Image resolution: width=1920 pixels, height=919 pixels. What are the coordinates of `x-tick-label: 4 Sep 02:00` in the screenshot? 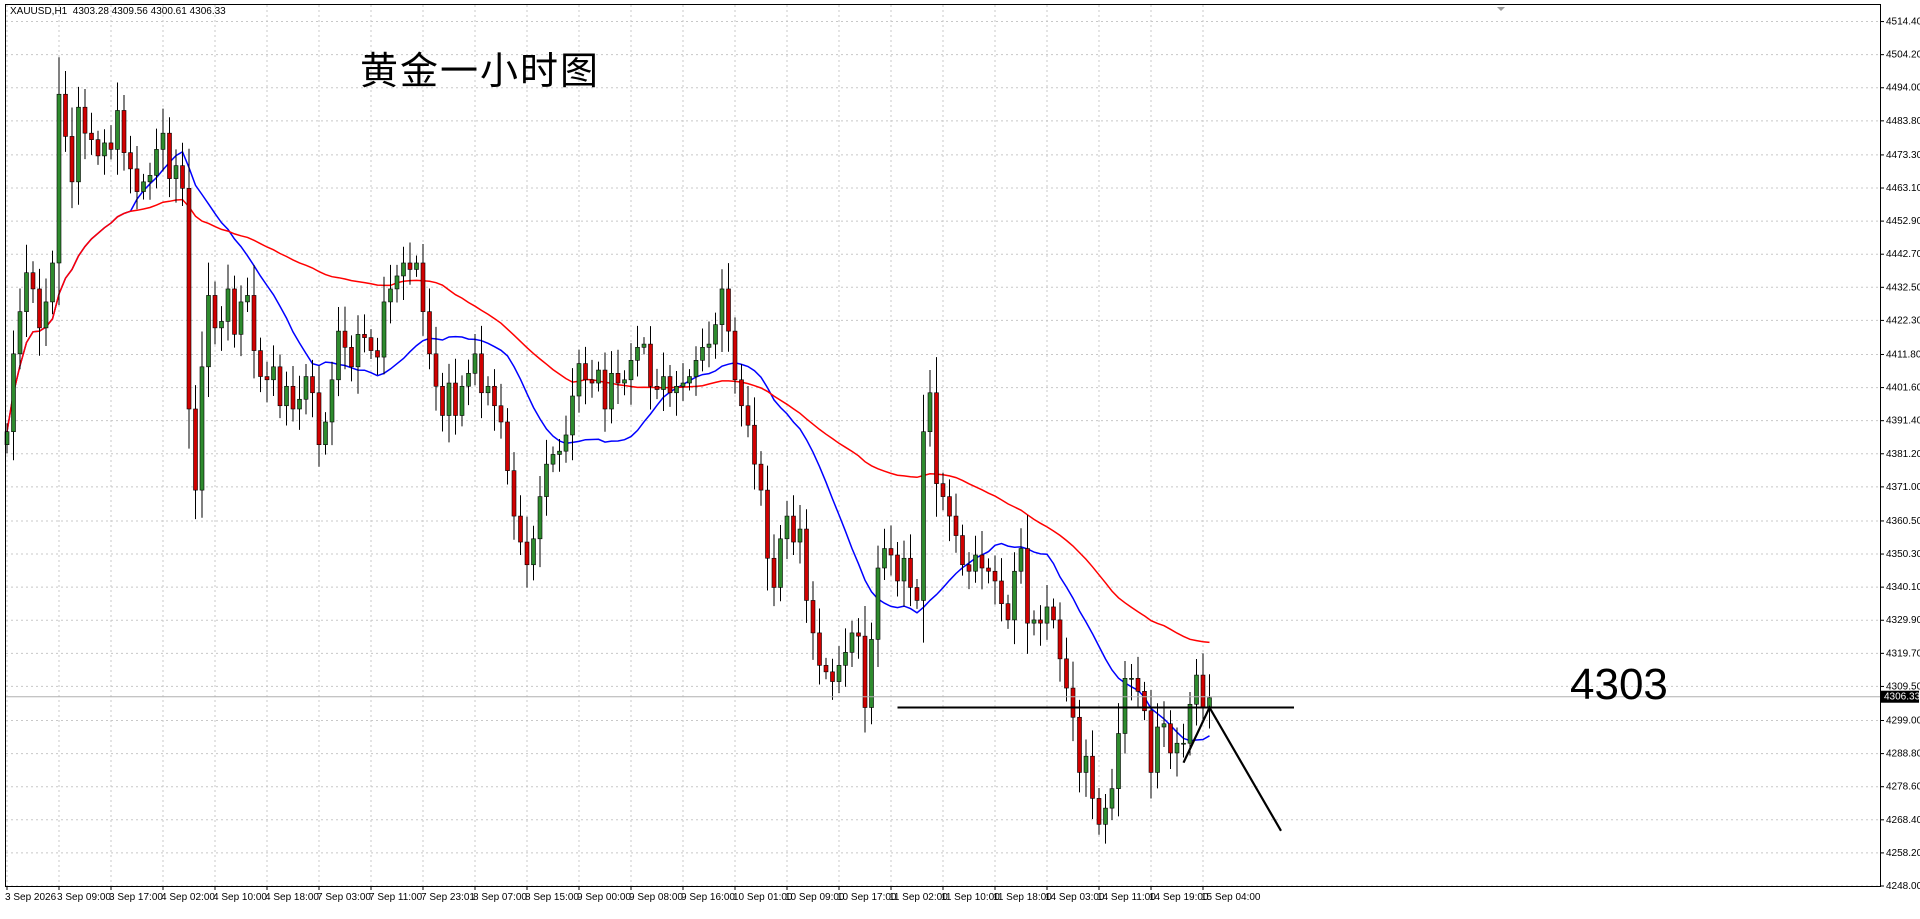 It's located at (188, 897).